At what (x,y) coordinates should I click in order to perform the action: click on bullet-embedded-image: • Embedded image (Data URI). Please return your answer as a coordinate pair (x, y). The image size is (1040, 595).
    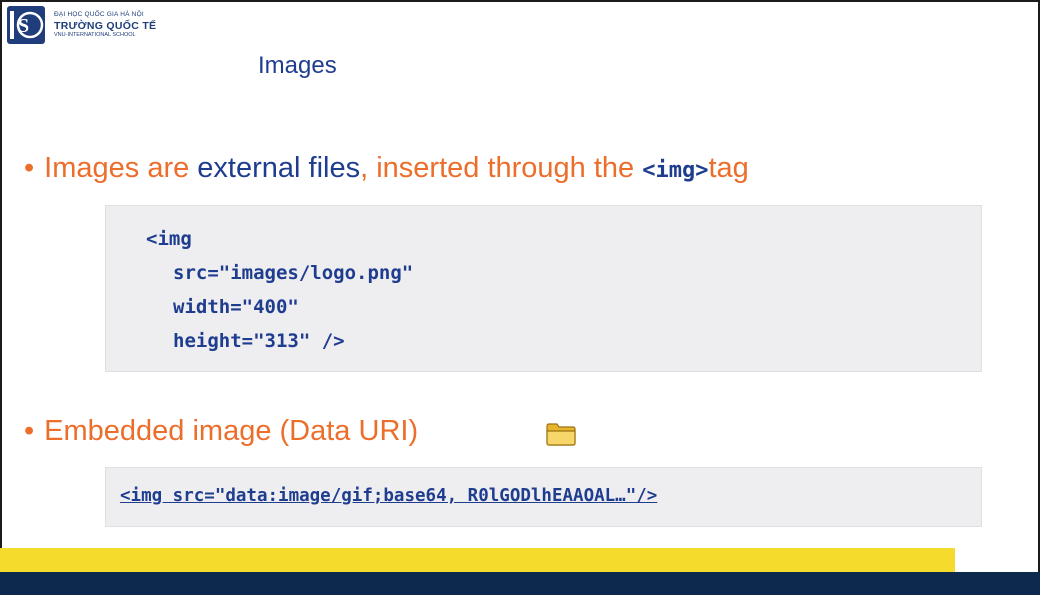
    Looking at the image, I should click on (221, 431).